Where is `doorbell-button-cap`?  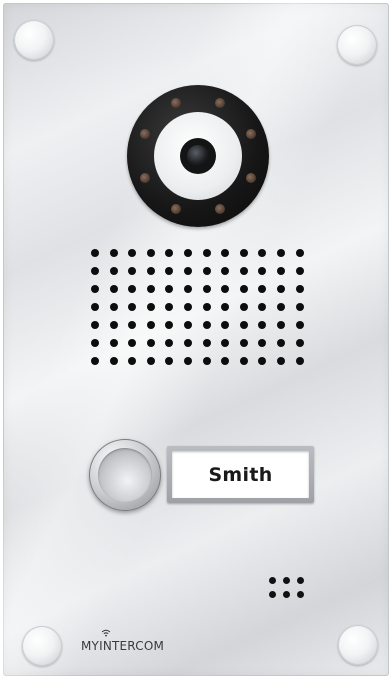
doorbell-button-cap is located at coordinates (125, 475).